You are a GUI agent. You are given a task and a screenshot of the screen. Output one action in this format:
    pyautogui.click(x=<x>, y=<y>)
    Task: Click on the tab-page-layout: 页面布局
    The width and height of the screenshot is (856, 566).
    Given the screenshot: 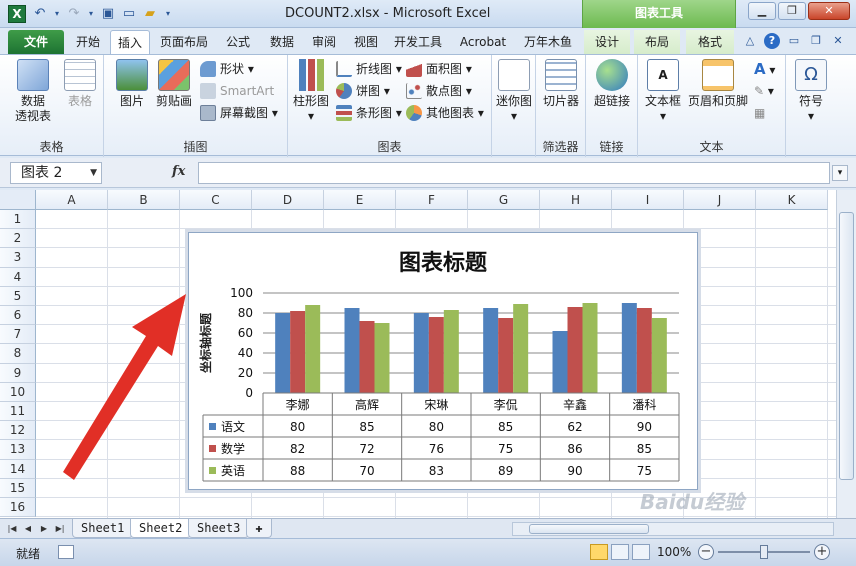 What is the action you would take?
    pyautogui.click(x=184, y=42)
    